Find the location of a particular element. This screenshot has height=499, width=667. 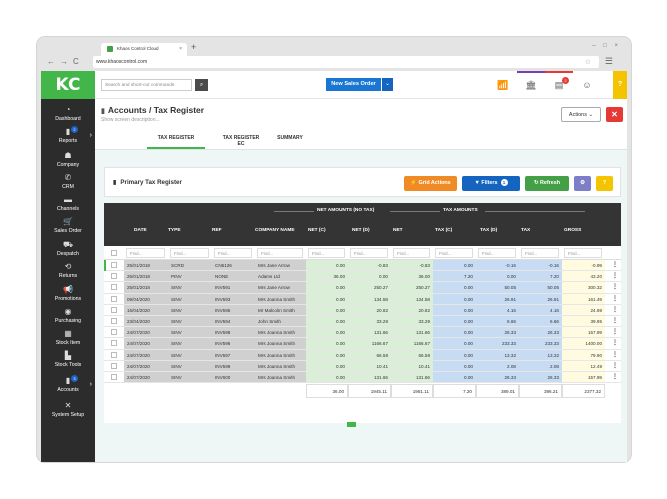

column-header-ref: REF is located at coordinates (217, 230).